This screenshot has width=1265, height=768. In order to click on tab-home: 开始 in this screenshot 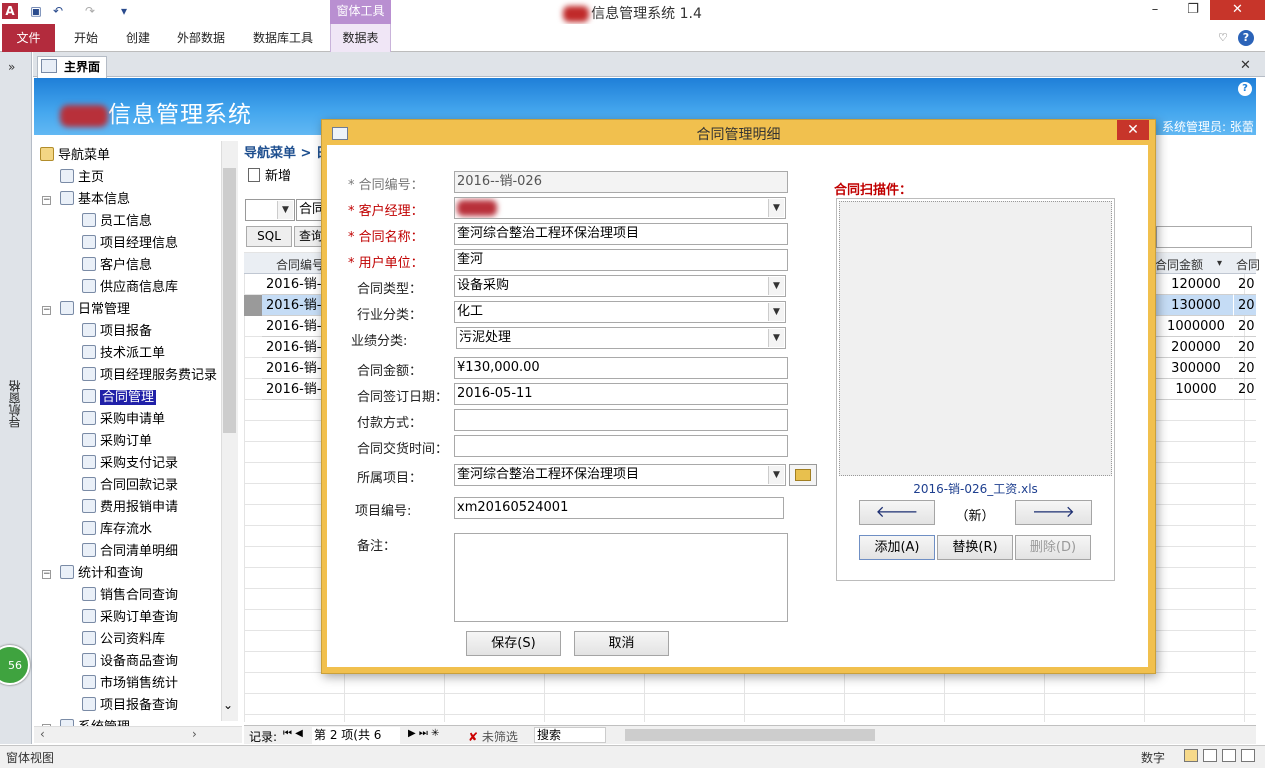, I will do `click(86, 38)`.